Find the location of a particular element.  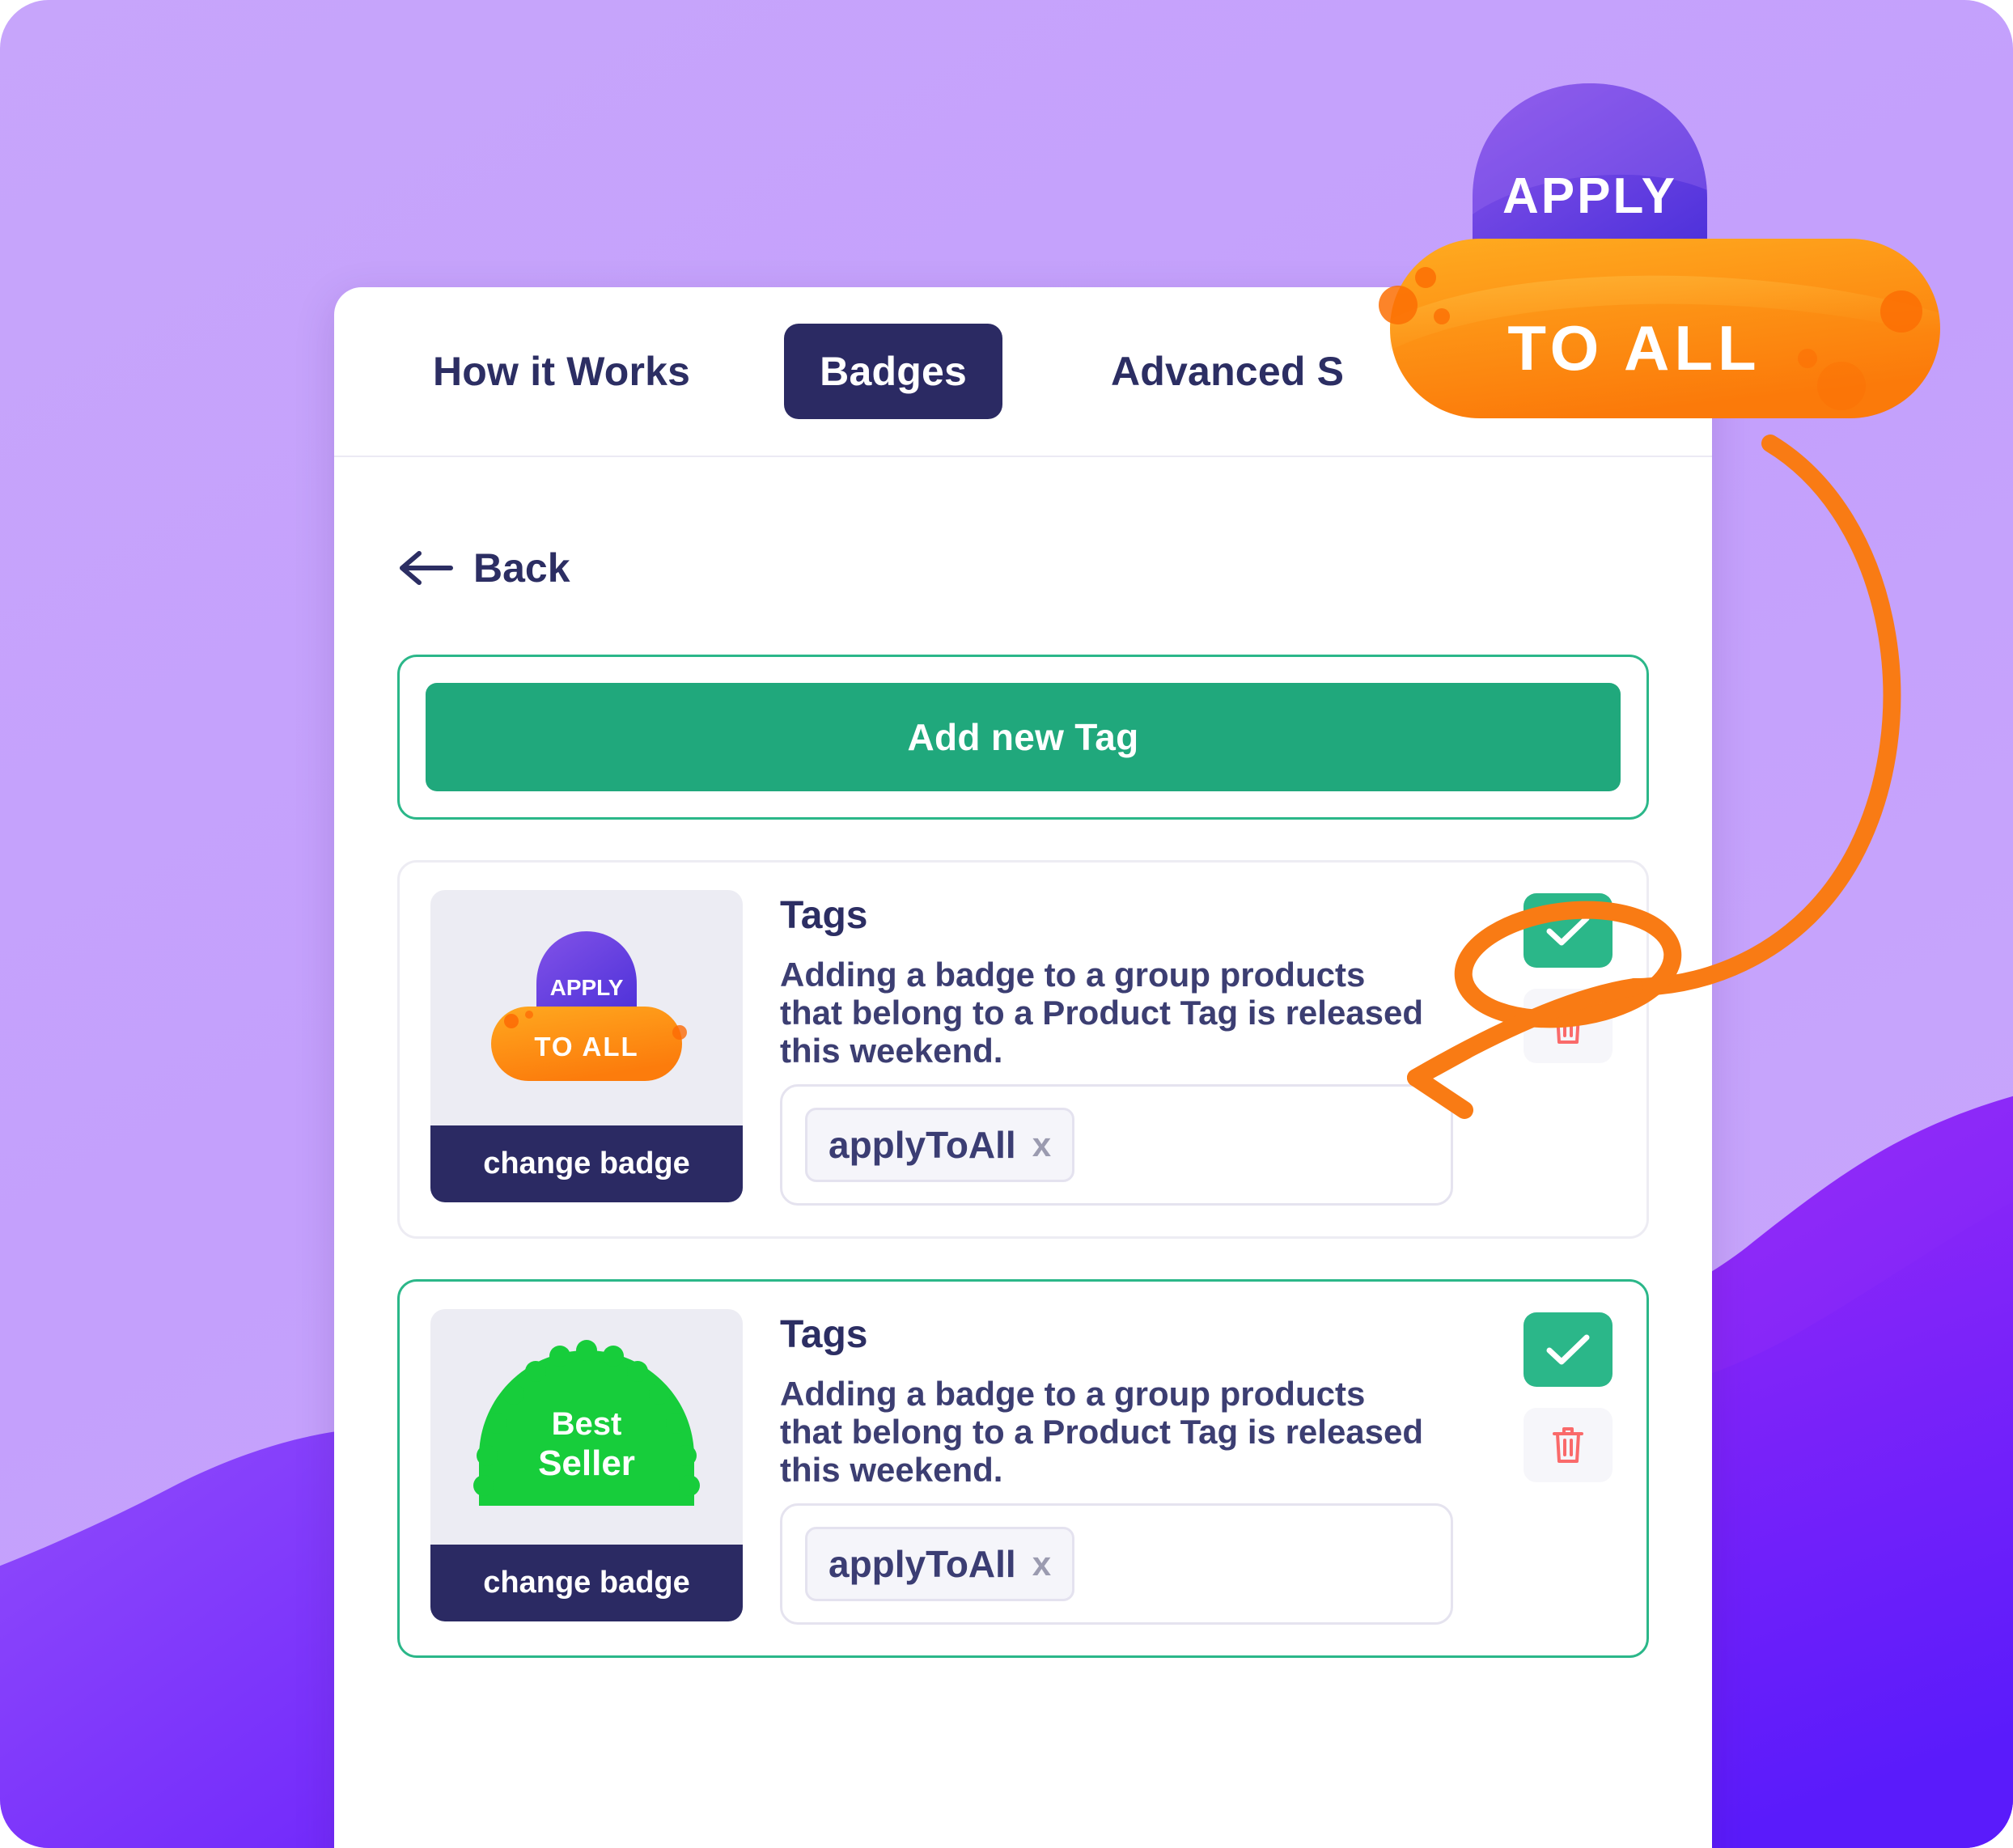

badge-to-all-text: TO ALL is located at coordinates (586, 1047).